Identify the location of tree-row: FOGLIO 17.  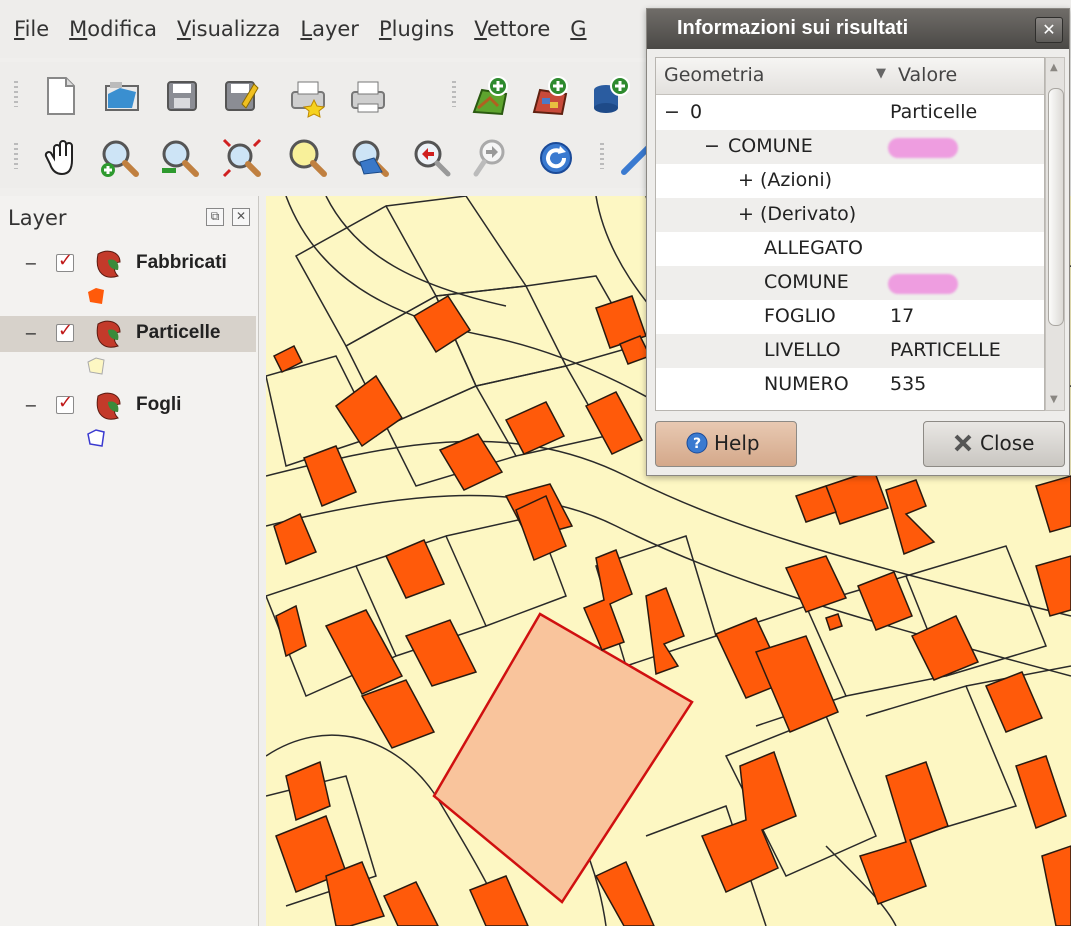
(850, 317).